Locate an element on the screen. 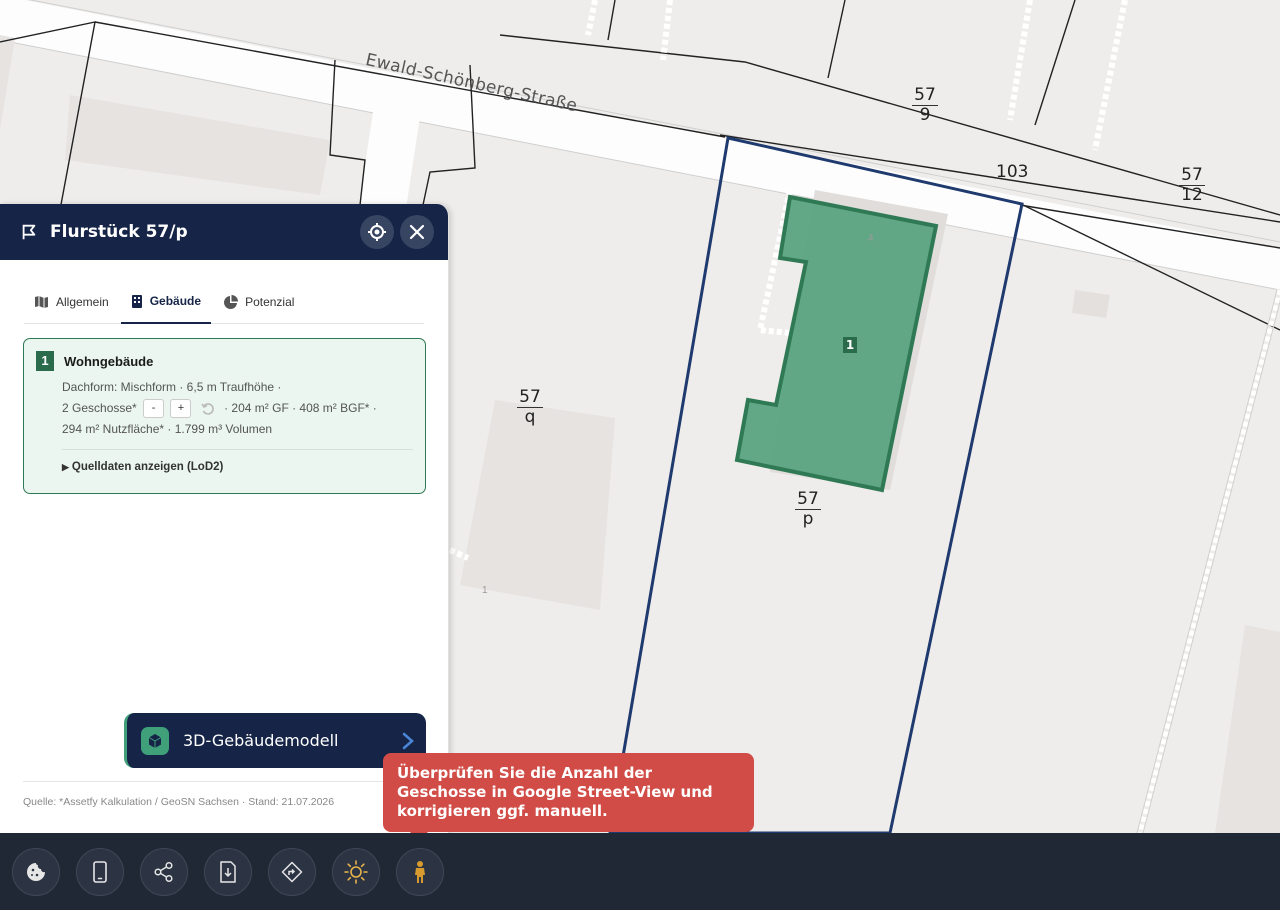 The image size is (1280, 910). footer-divider is located at coordinates (224, 781).